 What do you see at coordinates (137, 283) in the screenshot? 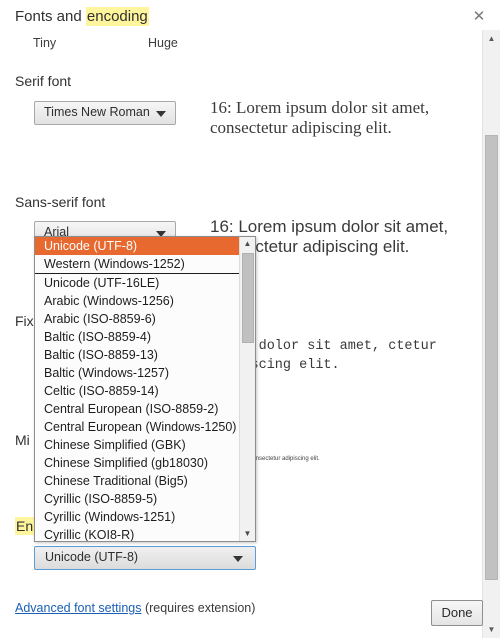
I see `encoding-option: Unicode (UTF-16LE)` at bounding box center [137, 283].